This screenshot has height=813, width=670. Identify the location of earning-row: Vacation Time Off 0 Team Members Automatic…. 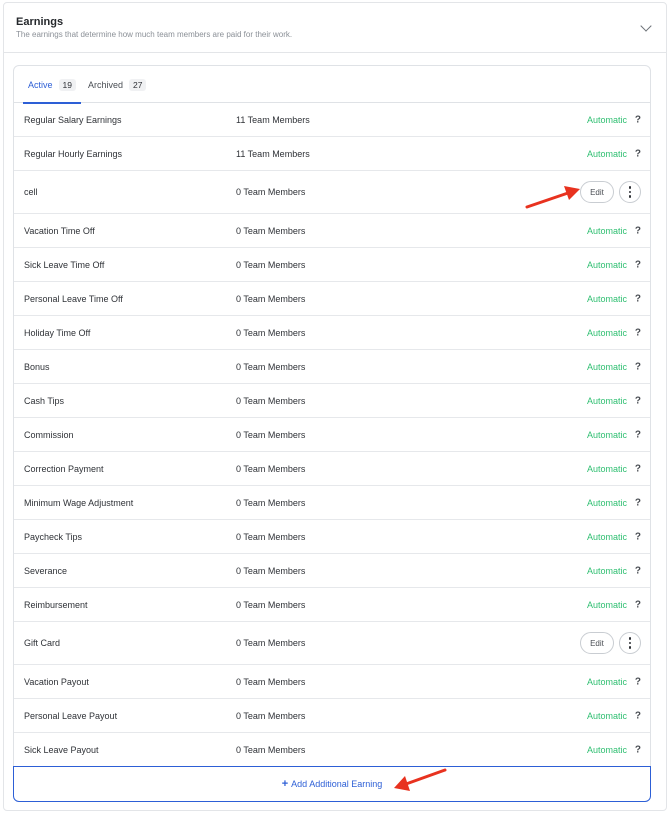
(332, 231).